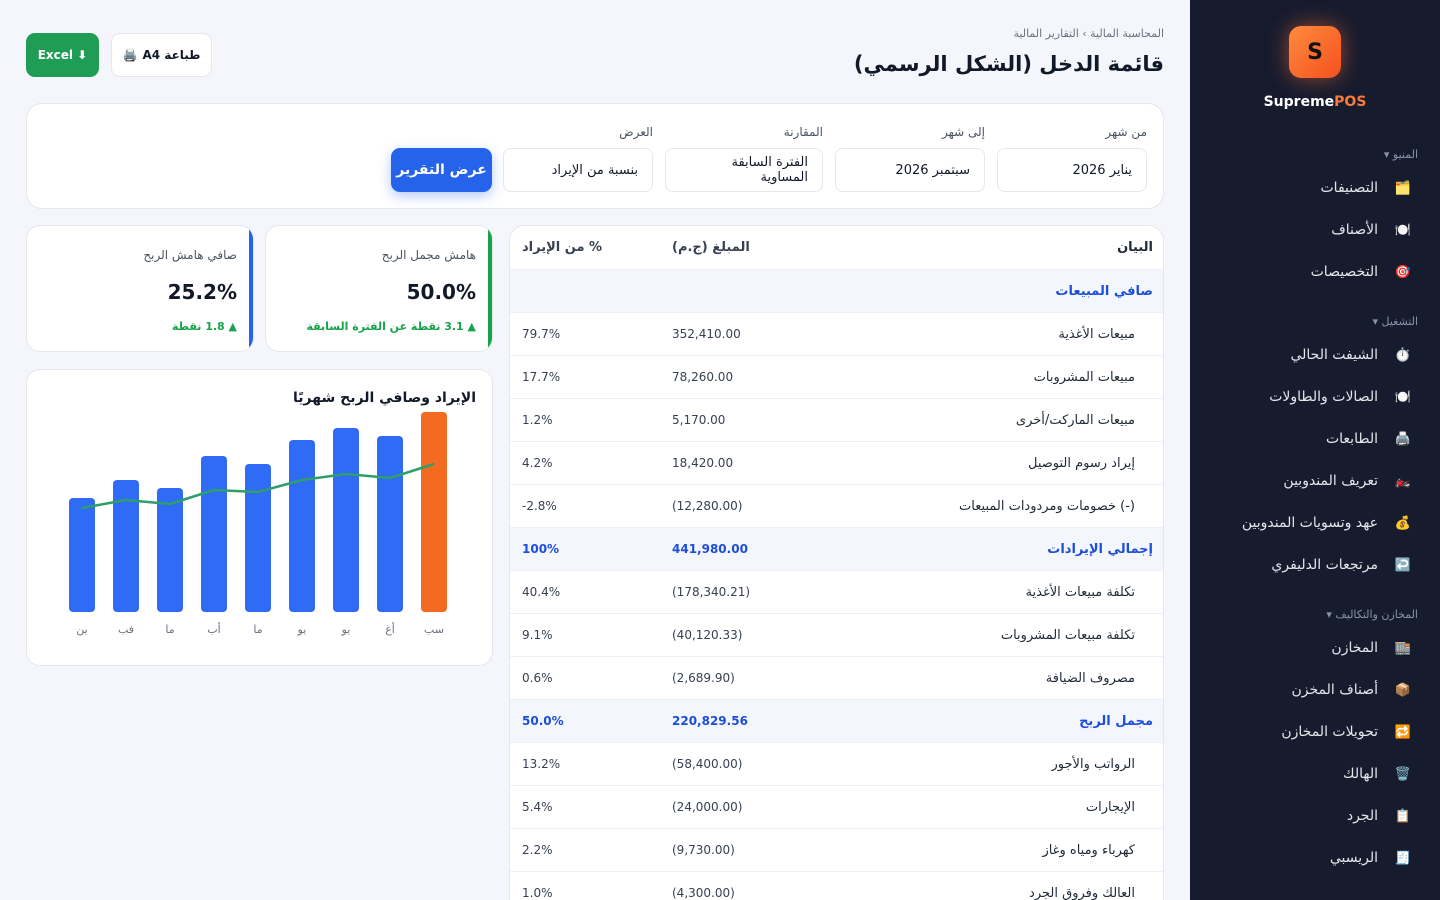  Describe the element at coordinates (1067, 635) in the screenshot. I see `row-label: تكلفة مبيعات المشروبات` at that location.